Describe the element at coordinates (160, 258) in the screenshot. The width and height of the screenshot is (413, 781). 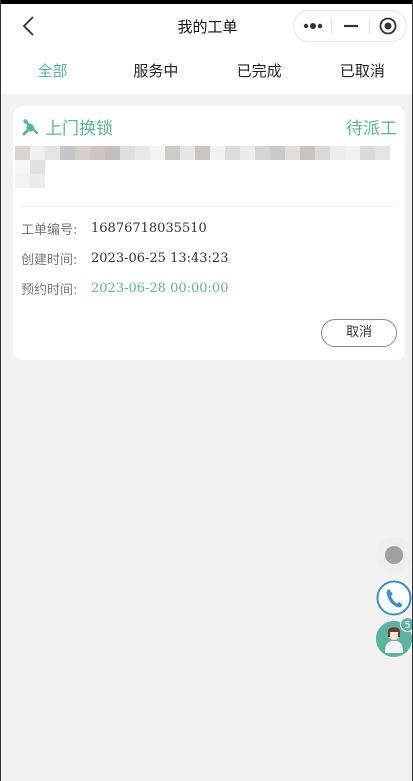
I see `created-time-value: 2023-06-25 13:43:23` at that location.